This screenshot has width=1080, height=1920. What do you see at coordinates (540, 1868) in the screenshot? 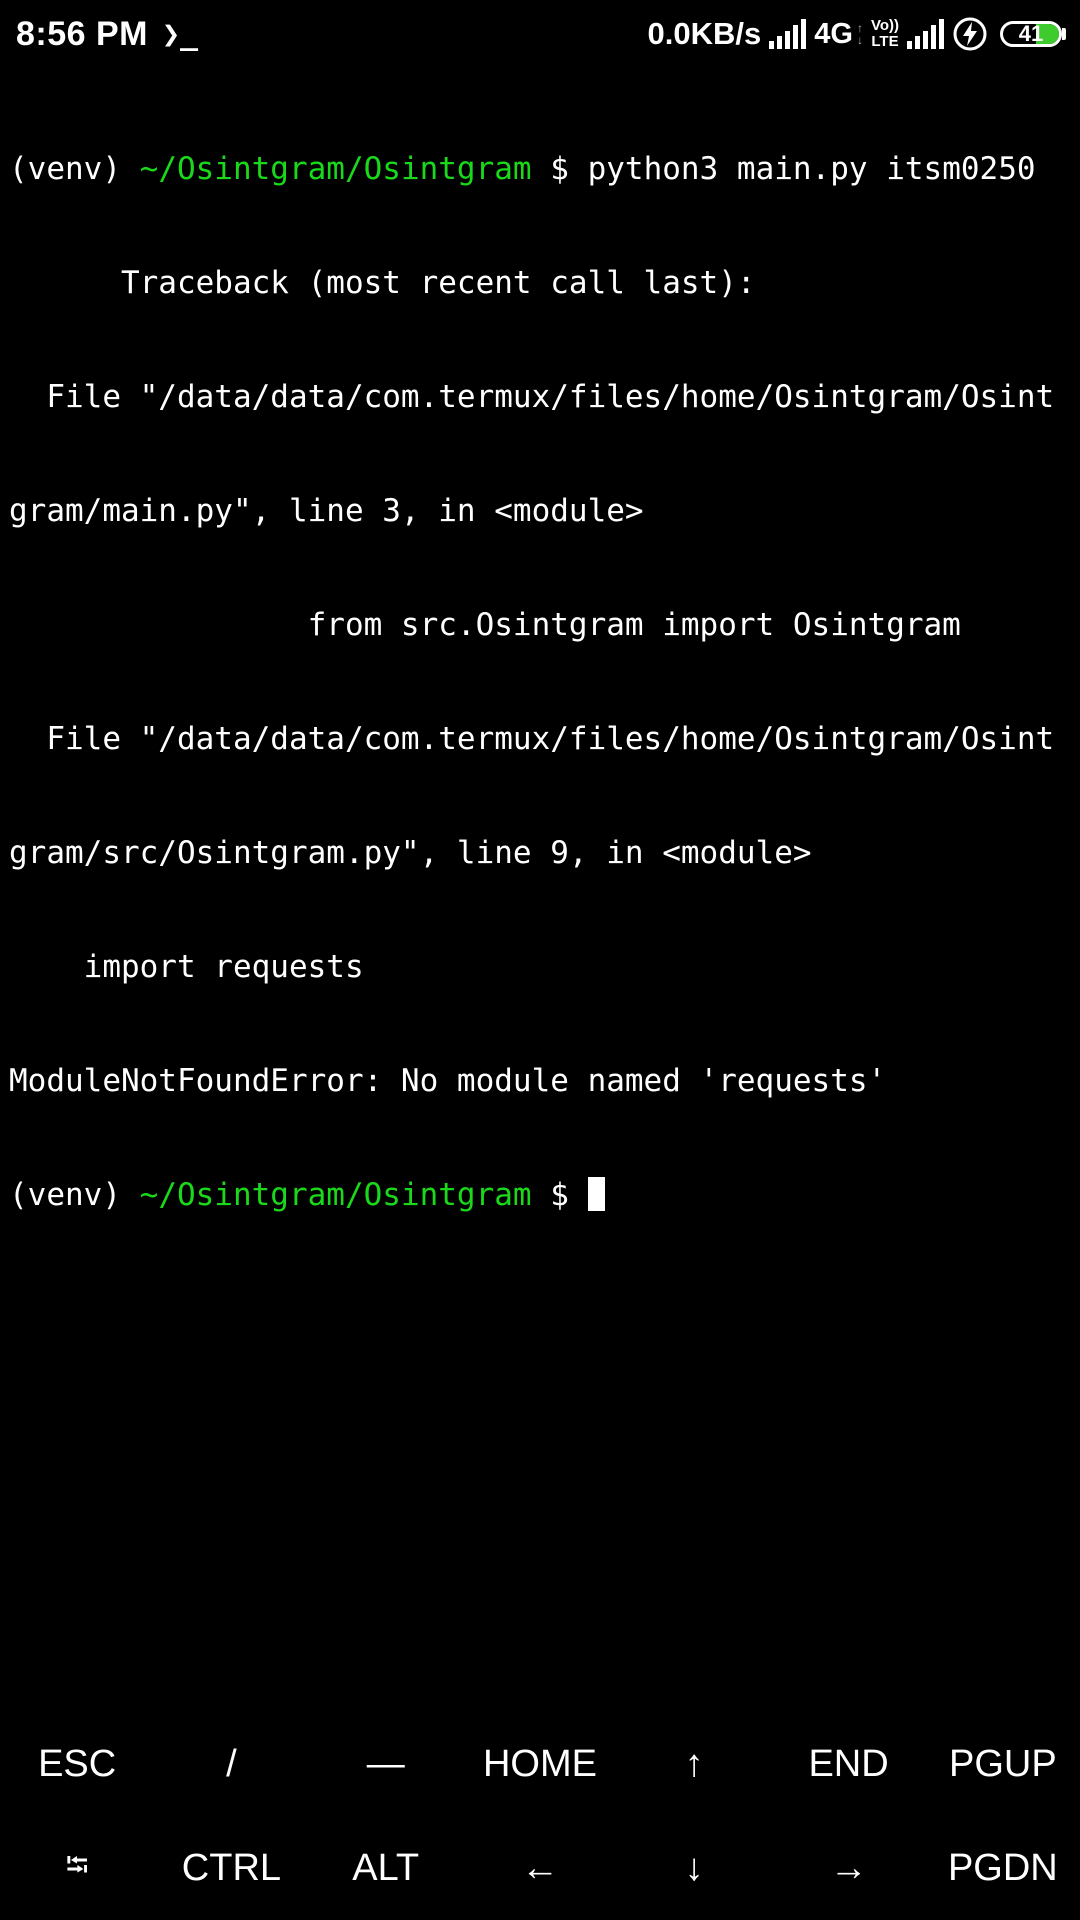
I see `left-arrow-key: ←` at bounding box center [540, 1868].